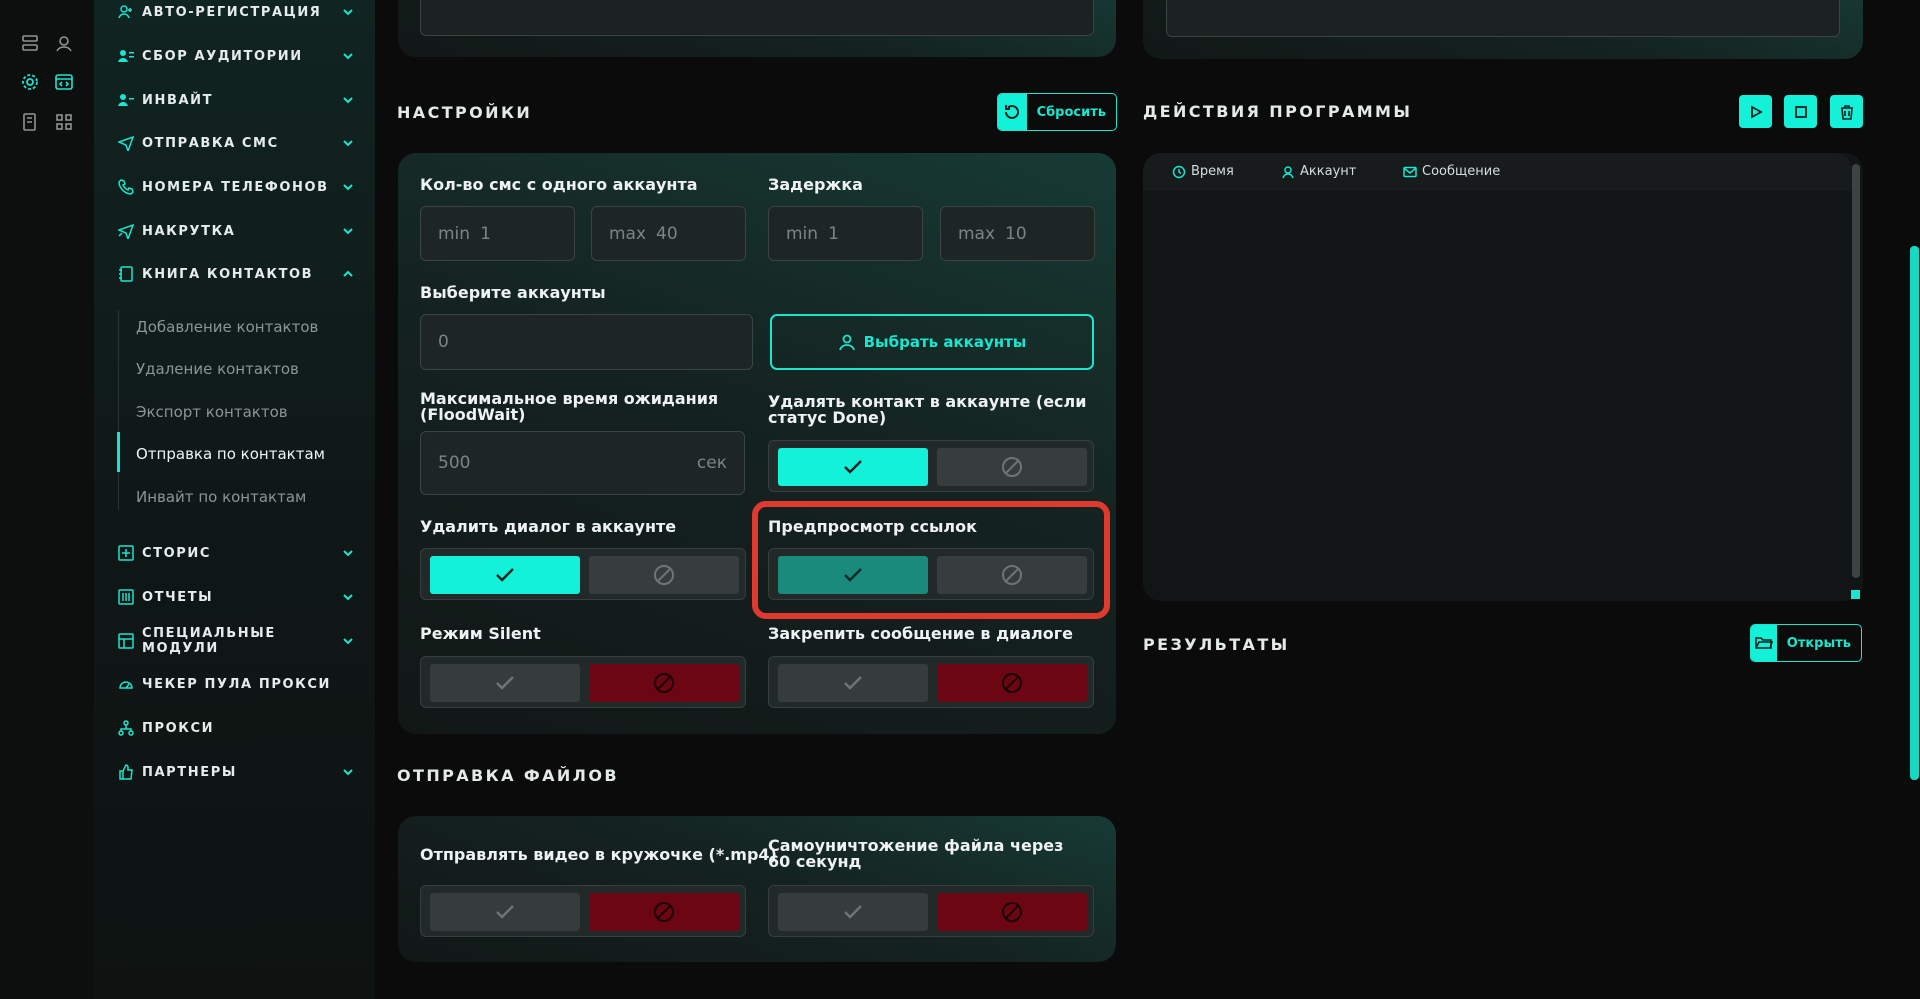  I want to click on database-icon, so click(30, 43).